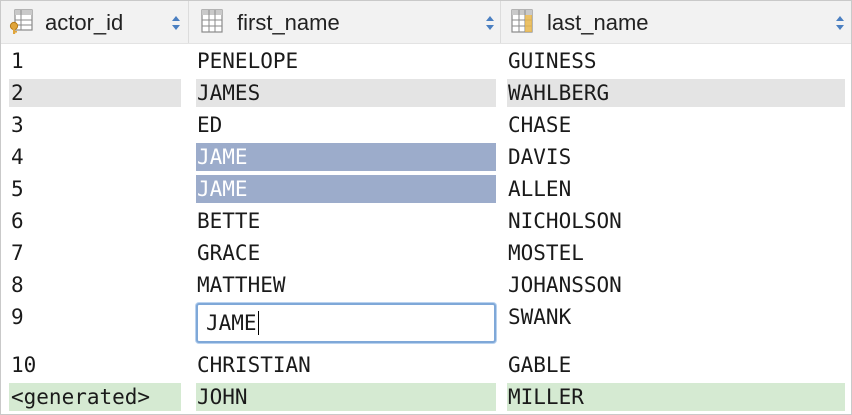 The height and width of the screenshot is (415, 852). Describe the element at coordinates (95, 365) in the screenshot. I see `cell-actor-id: 10` at that location.